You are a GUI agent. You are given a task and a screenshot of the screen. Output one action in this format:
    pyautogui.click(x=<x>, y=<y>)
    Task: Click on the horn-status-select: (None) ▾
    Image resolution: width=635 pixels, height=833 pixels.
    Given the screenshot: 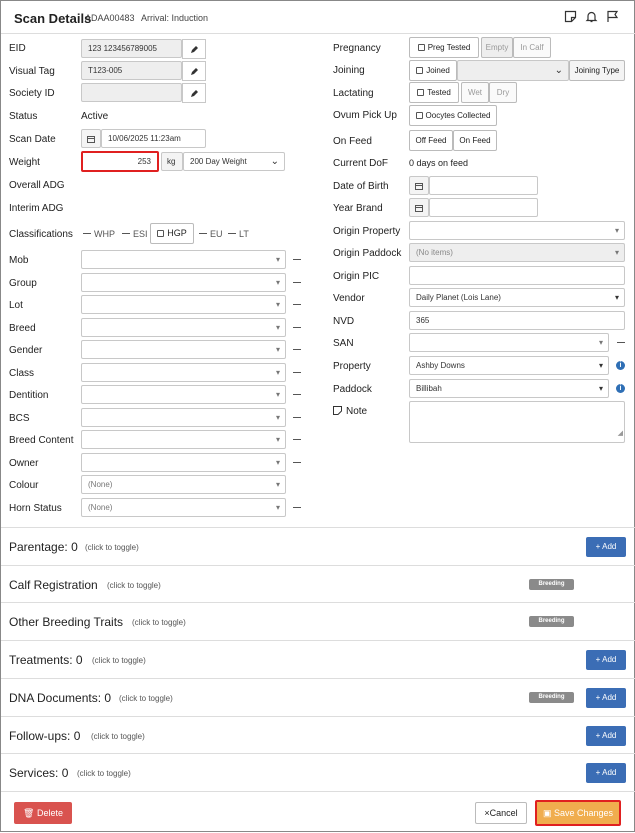 What is the action you would take?
    pyautogui.click(x=183, y=507)
    